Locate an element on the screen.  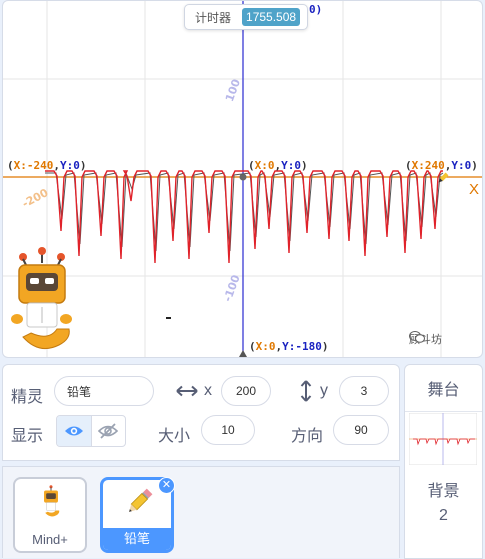
x-label: x is located at coordinates (208, 390).